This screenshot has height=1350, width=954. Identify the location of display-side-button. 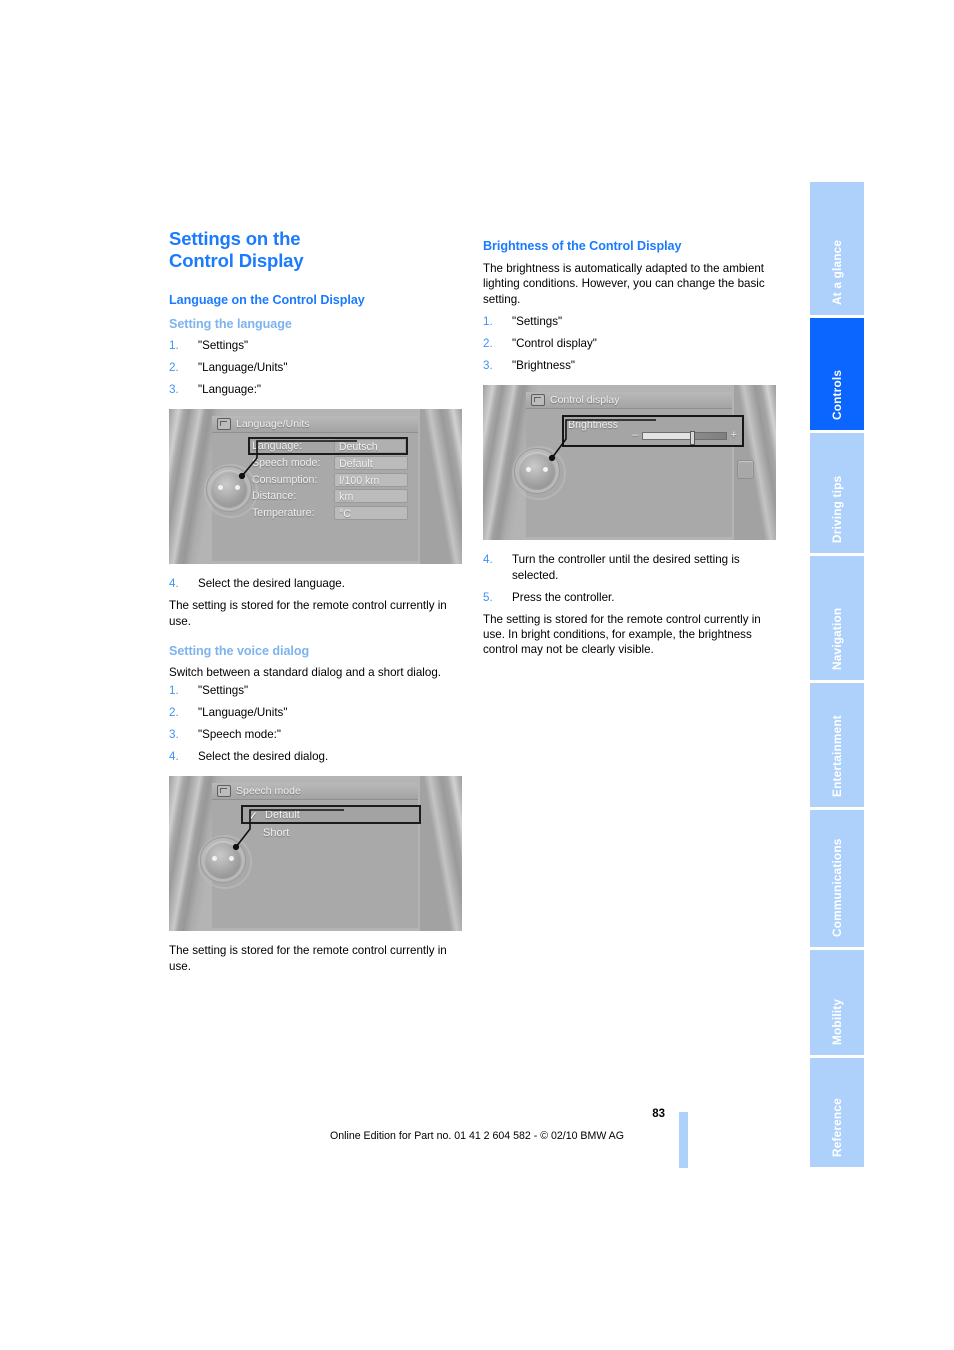
(745, 470).